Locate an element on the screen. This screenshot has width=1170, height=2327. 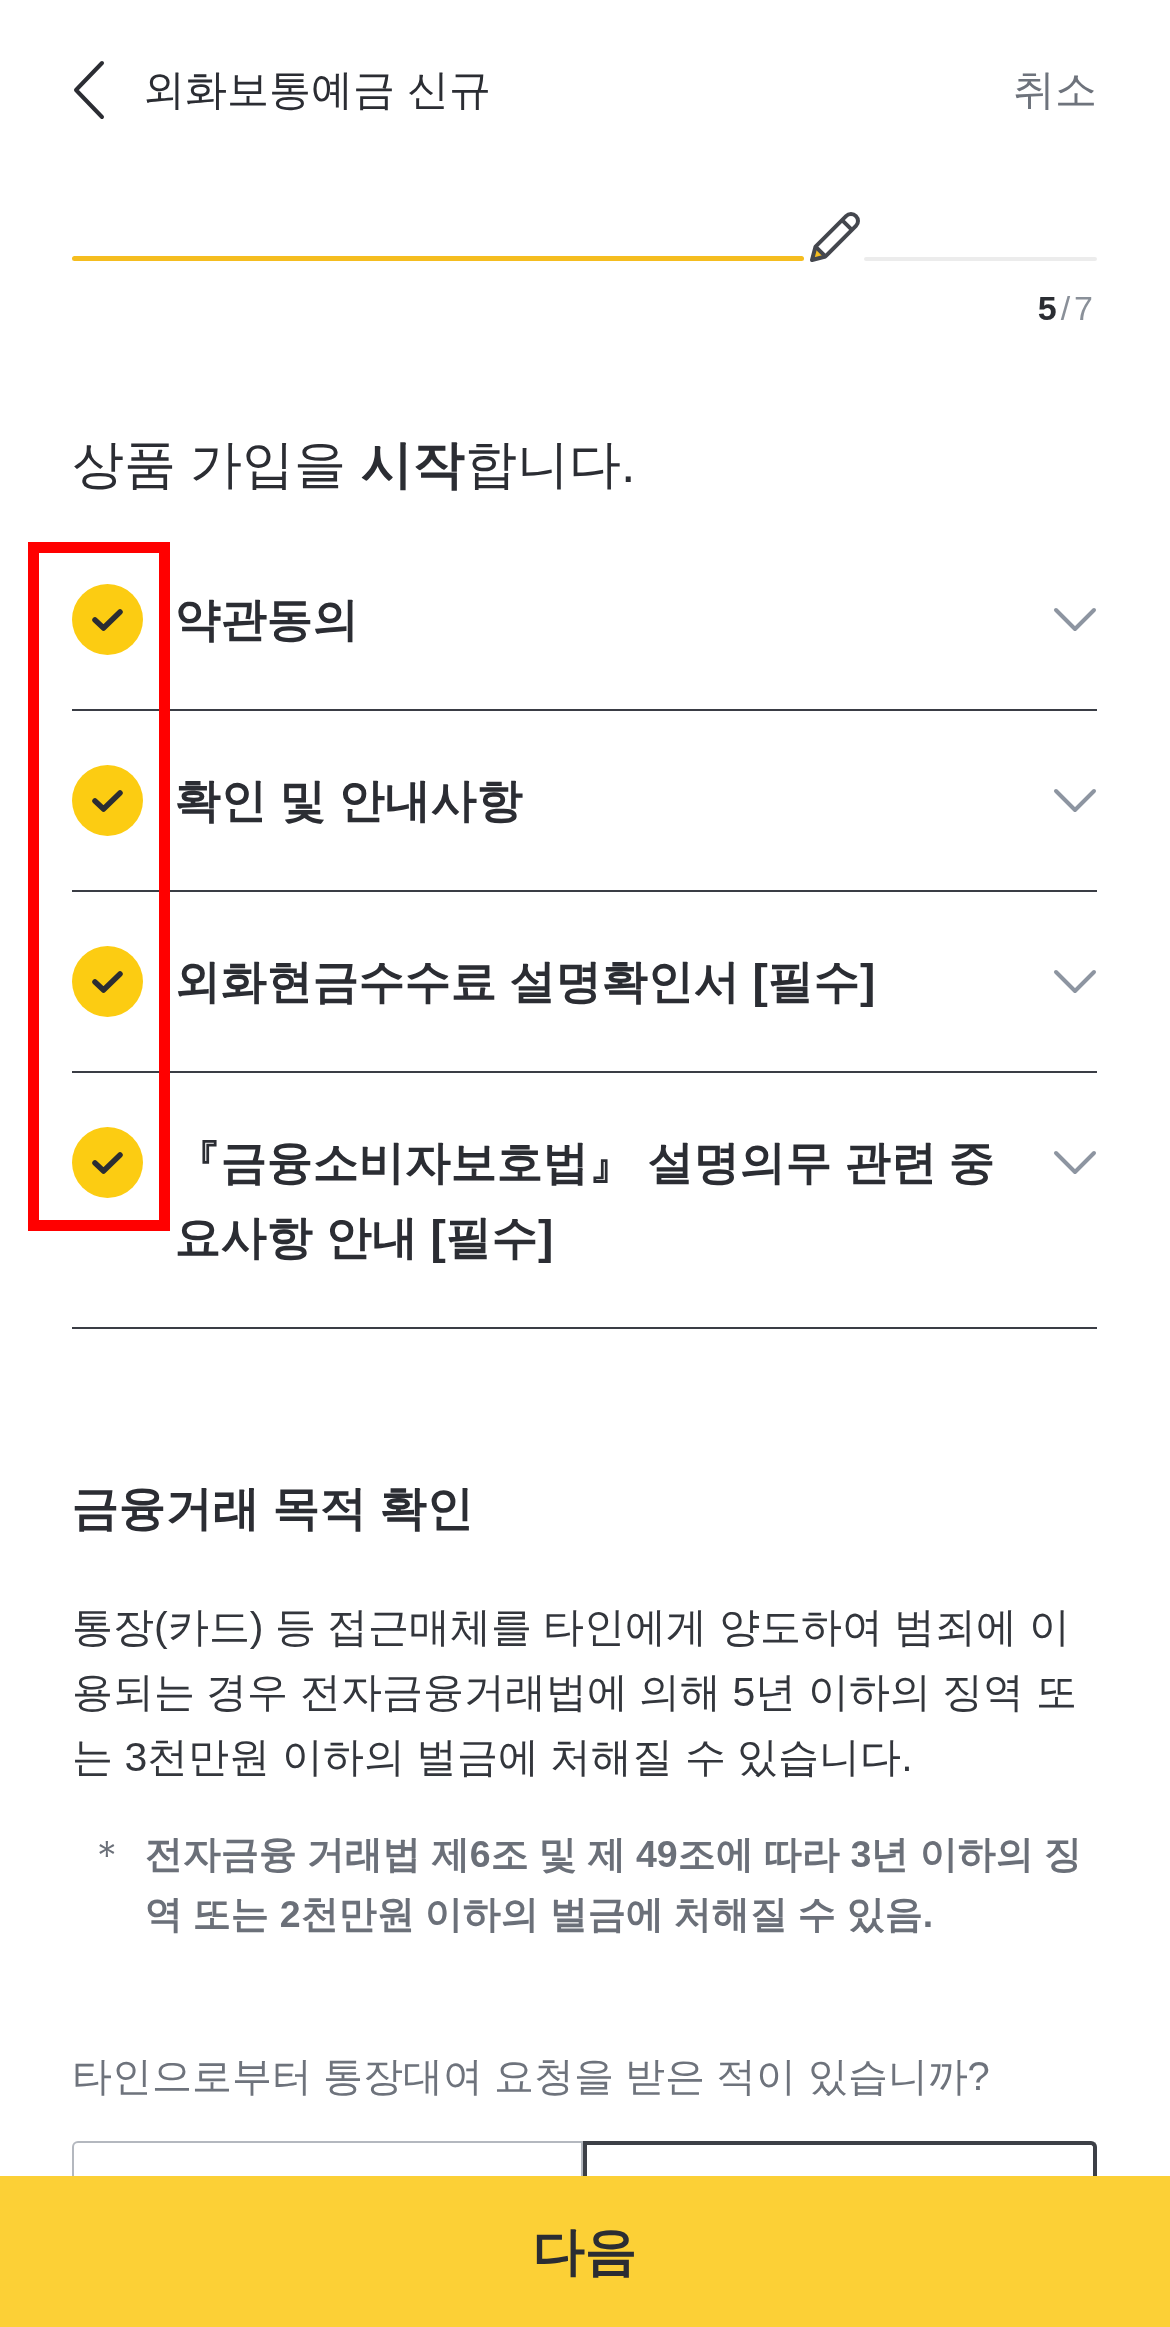
cancel-button: 취소 is located at coordinates (1055, 90).